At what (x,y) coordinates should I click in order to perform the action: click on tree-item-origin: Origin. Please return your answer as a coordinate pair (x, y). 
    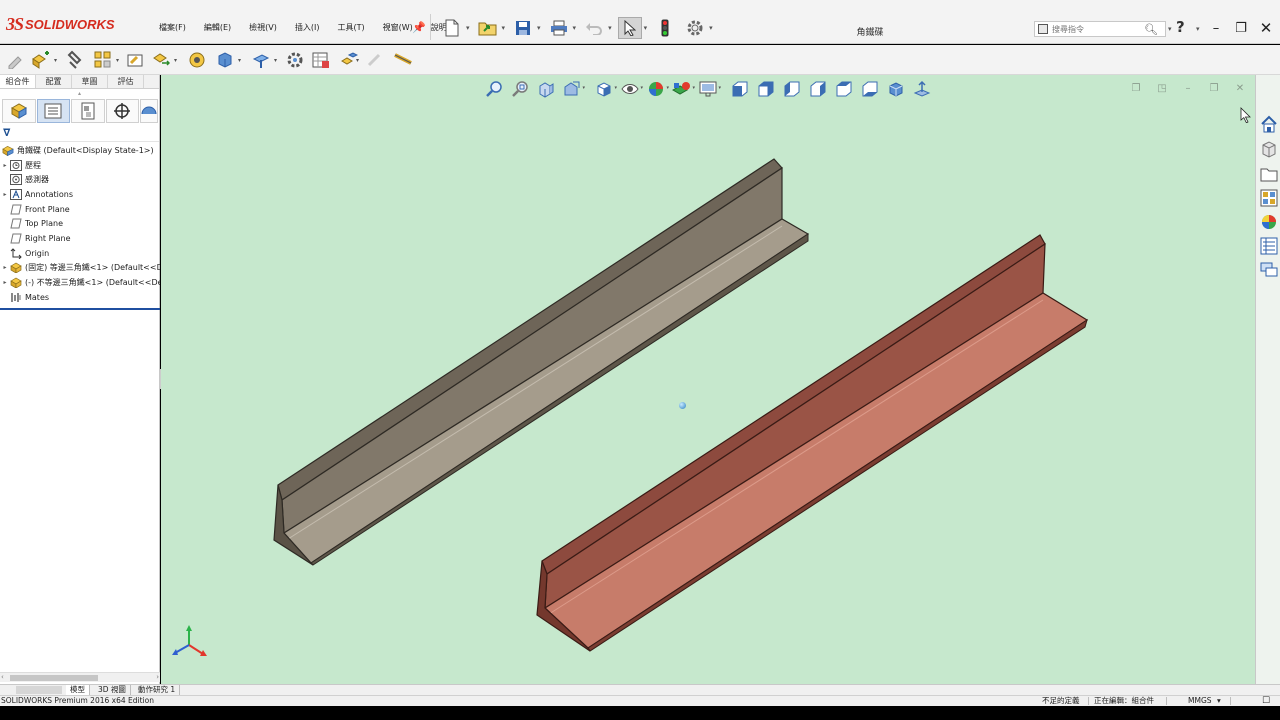
    Looking at the image, I should click on (80, 253).